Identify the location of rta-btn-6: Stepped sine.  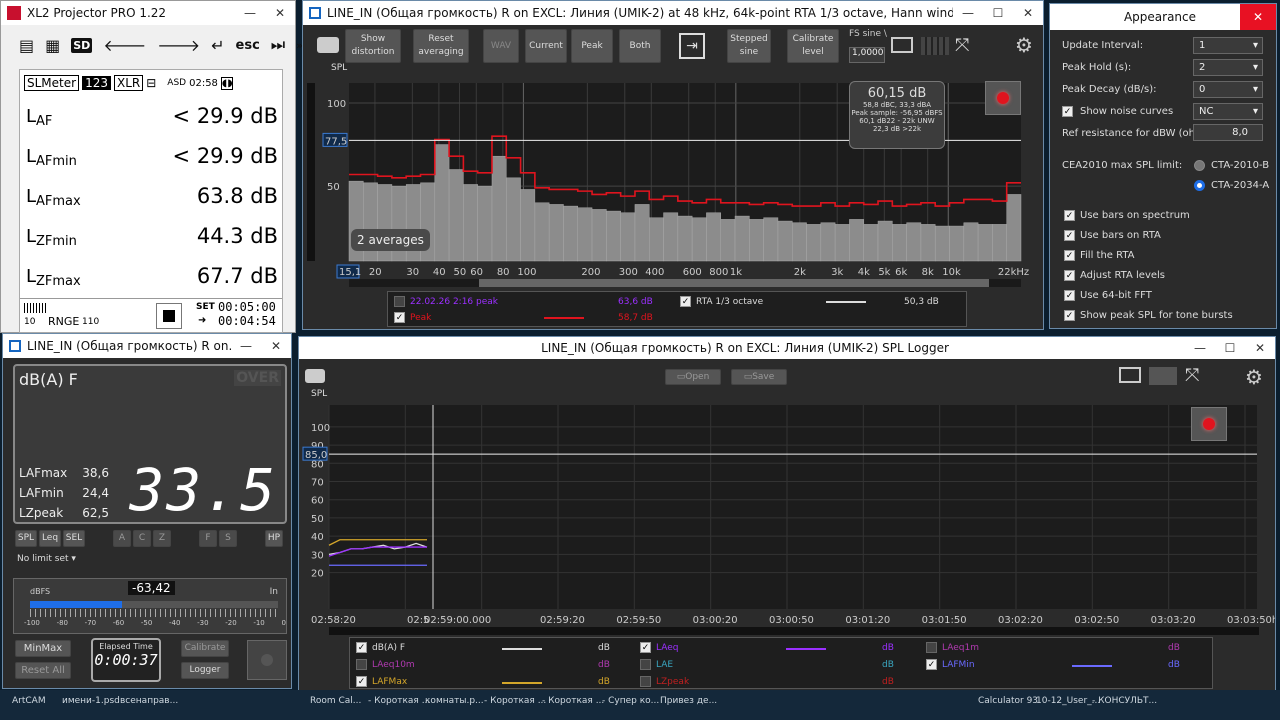
(749, 46).